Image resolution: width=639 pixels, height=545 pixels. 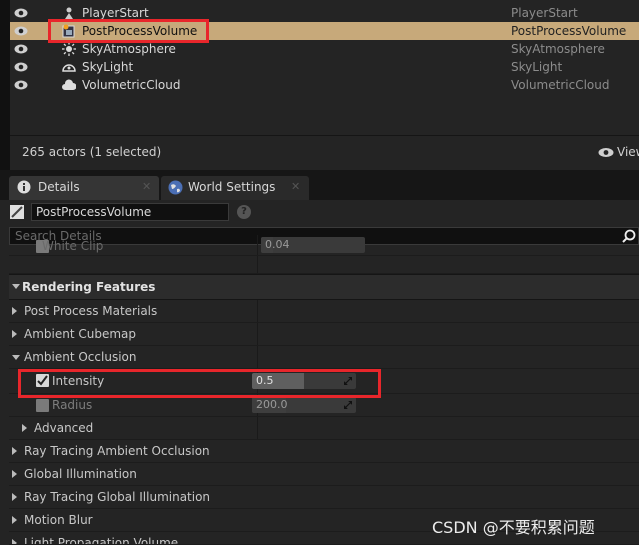 What do you see at coordinates (84, 188) in the screenshot?
I see `tab-details: Details ✕` at bounding box center [84, 188].